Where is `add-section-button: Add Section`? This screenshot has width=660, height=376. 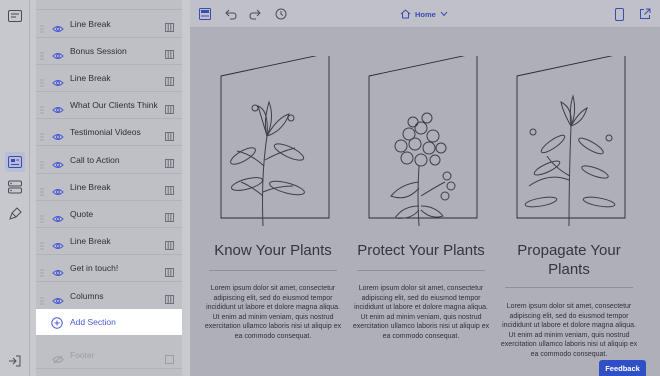 add-section-button: Add Section is located at coordinates (109, 322).